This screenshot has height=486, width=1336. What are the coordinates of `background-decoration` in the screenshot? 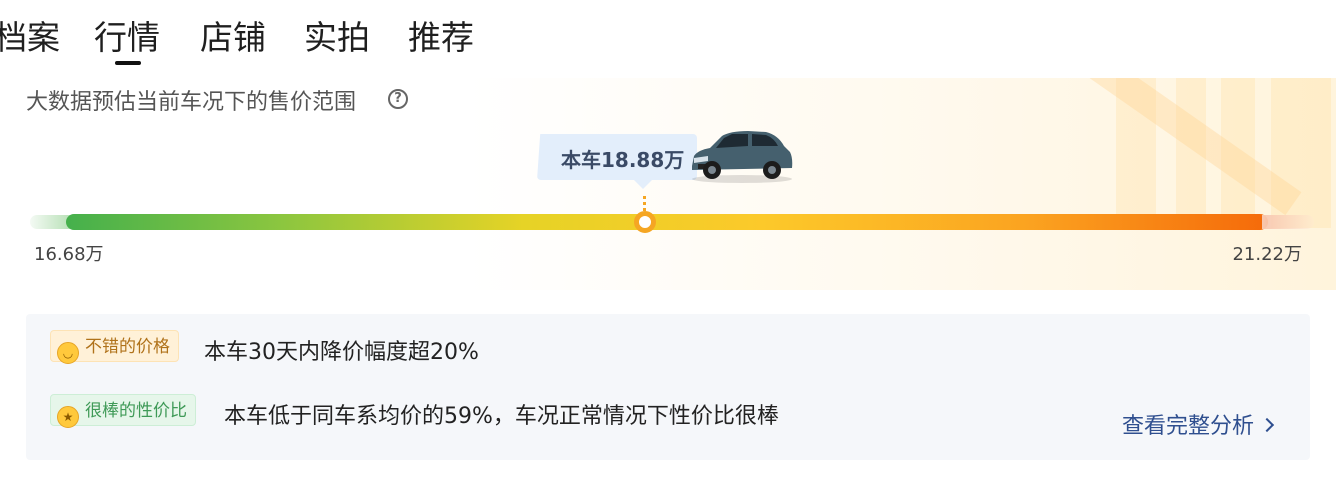 It's located at (1076, 153).